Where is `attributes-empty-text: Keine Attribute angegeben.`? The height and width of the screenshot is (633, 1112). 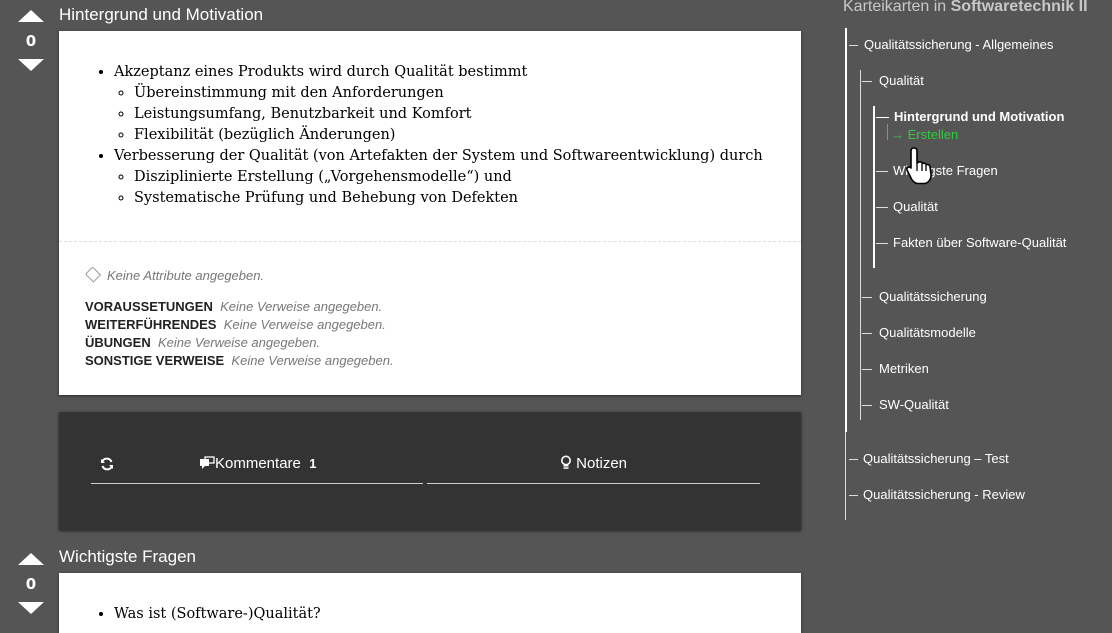
attributes-empty-text: Keine Attribute angegeben. is located at coordinates (186, 275).